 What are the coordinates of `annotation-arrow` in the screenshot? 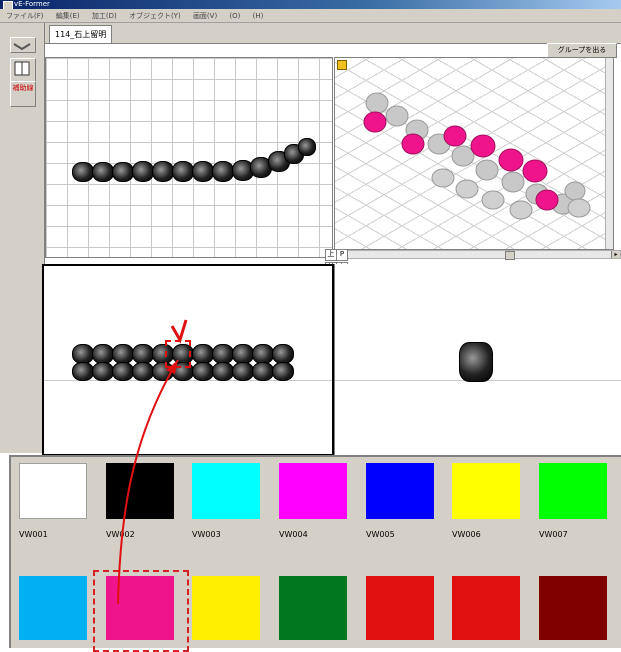 It's located at (152, 462).